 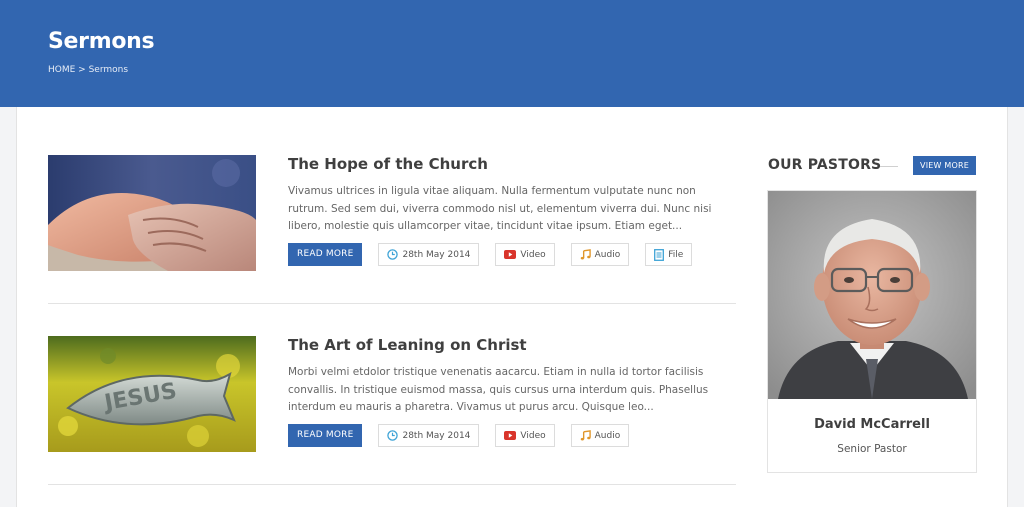 What do you see at coordinates (944, 165) in the screenshot?
I see `view-more-button: VIEW MORE` at bounding box center [944, 165].